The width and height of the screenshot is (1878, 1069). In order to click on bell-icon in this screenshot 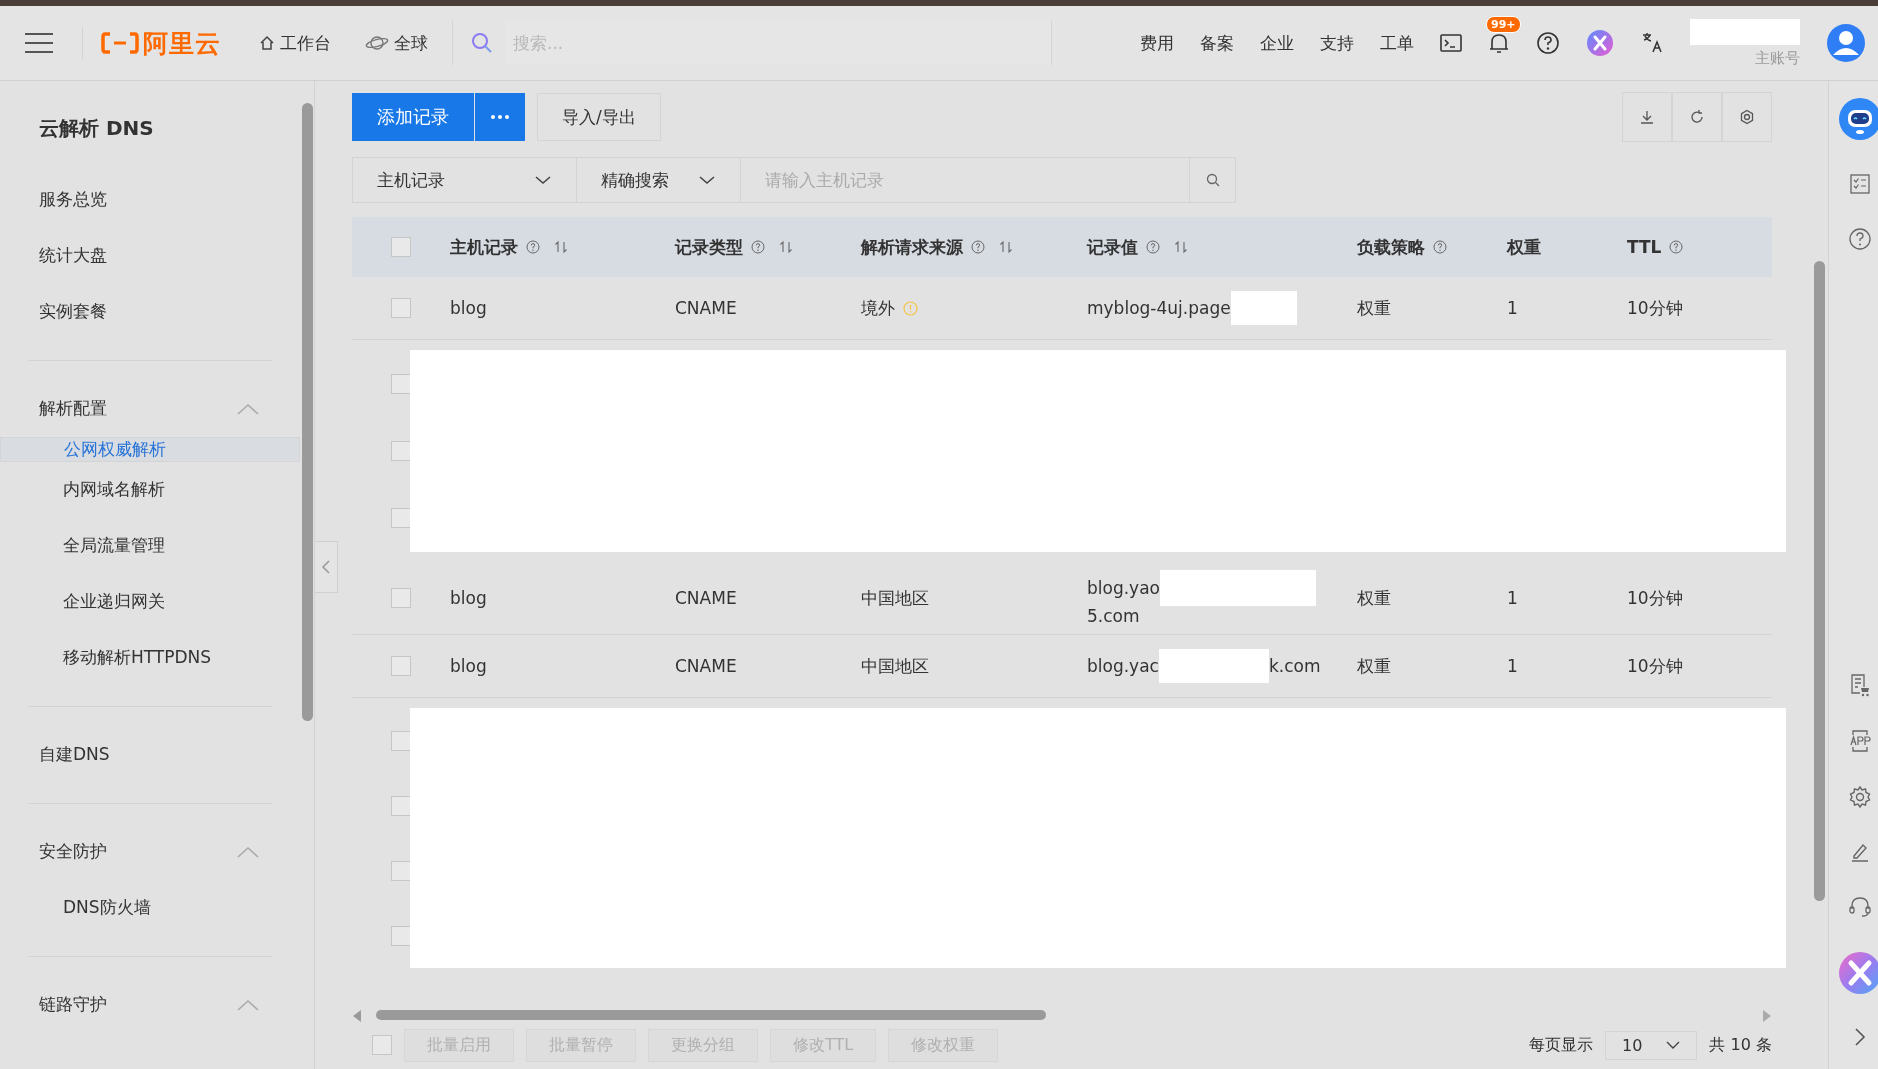, I will do `click(1499, 43)`.